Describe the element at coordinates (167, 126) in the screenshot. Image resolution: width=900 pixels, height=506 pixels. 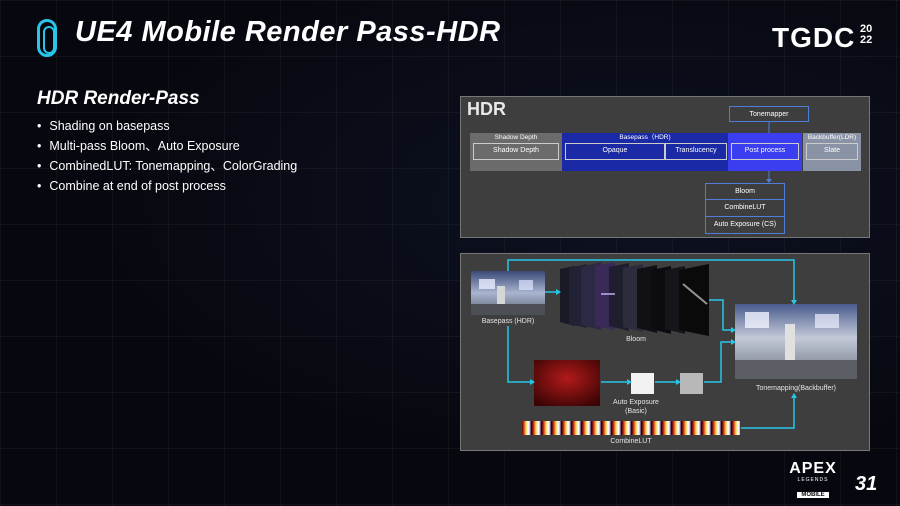
I see `bullet-item: Shading on basepass` at that location.